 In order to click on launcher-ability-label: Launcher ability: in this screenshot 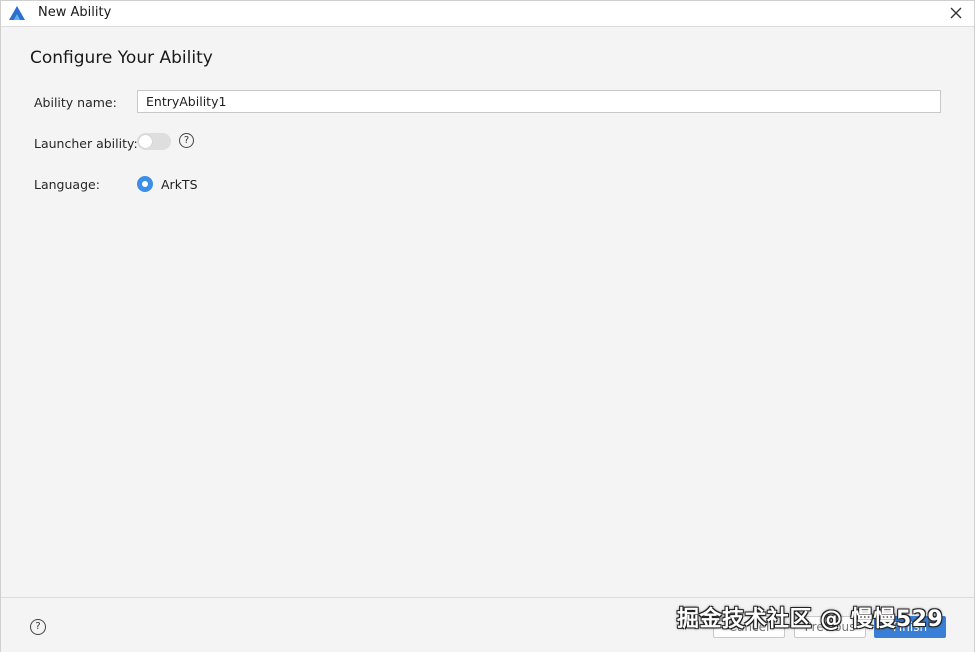, I will do `click(86, 143)`.